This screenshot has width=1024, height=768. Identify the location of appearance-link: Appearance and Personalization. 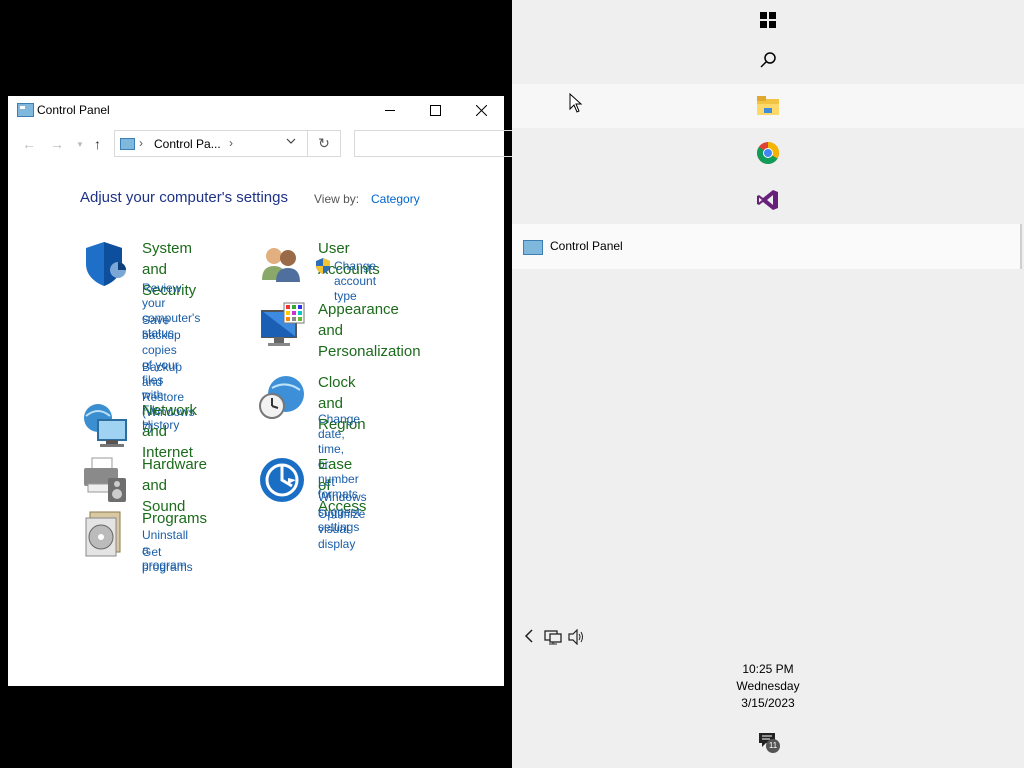
(369, 330).